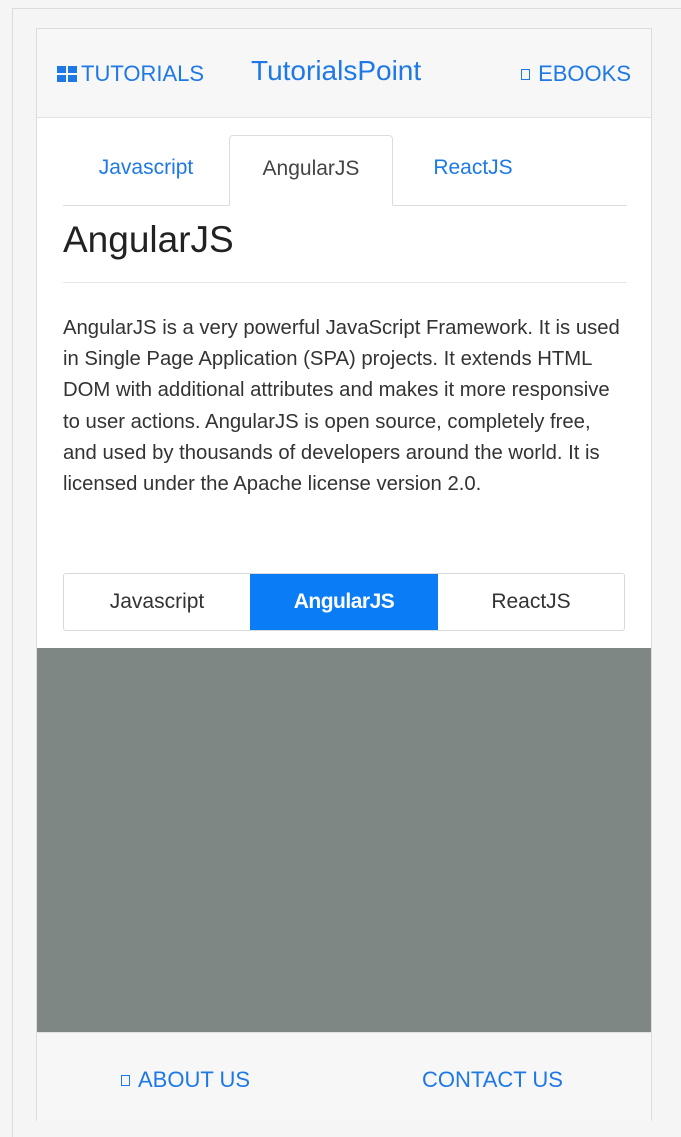  What do you see at coordinates (344, 1076) in the screenshot?
I see `bottom-footer: ABOUT US CONTACT US` at bounding box center [344, 1076].